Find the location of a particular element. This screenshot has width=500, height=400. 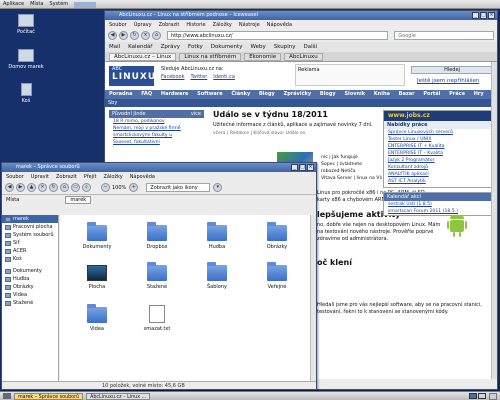

sidebar-link: Šaxeset, fakultativní is located at coordinates (156, 142).